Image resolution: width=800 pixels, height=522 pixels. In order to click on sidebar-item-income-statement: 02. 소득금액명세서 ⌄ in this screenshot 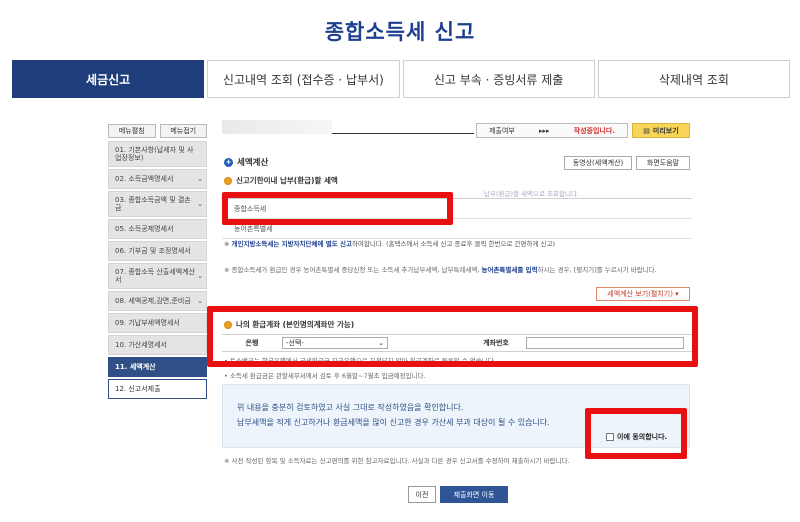, I will do `click(157, 179)`.